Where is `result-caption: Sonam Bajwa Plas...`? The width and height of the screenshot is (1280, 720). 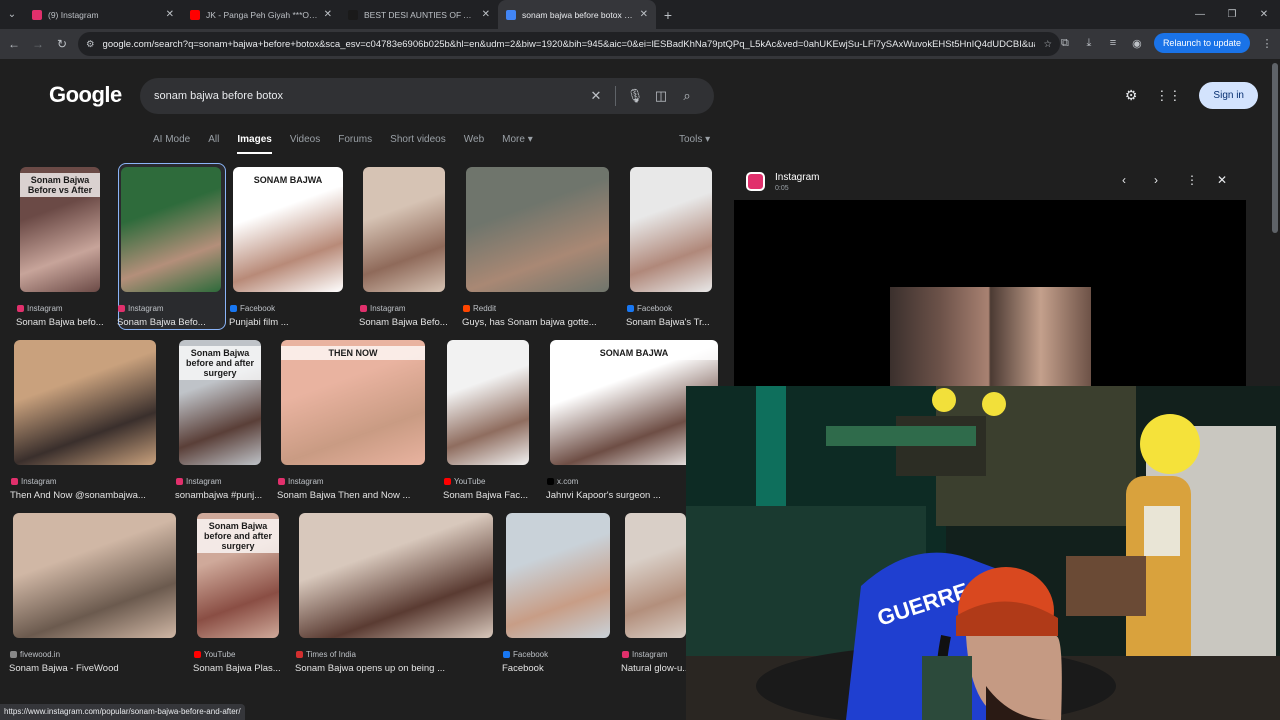
result-caption: Sonam Bajwa Plas... is located at coordinates (237, 668).